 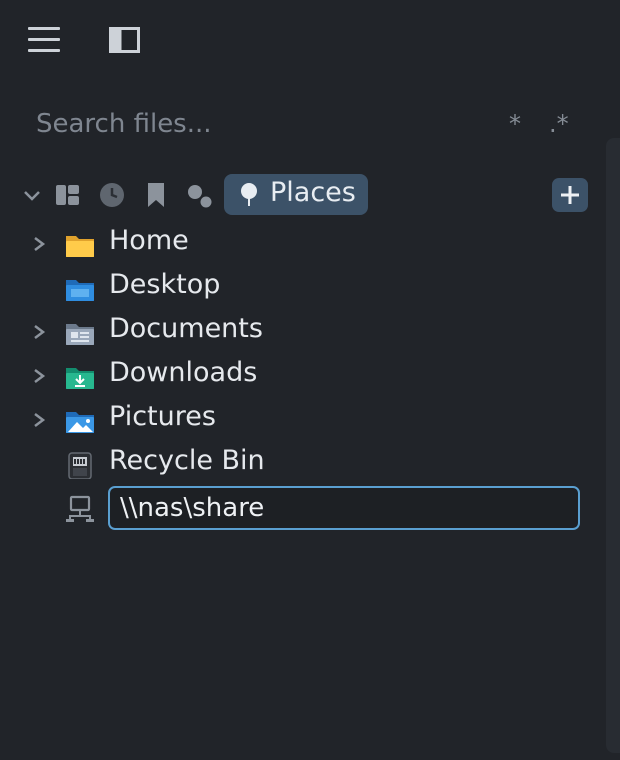 What do you see at coordinates (50, 509) in the screenshot?
I see `new-place-row` at bounding box center [50, 509].